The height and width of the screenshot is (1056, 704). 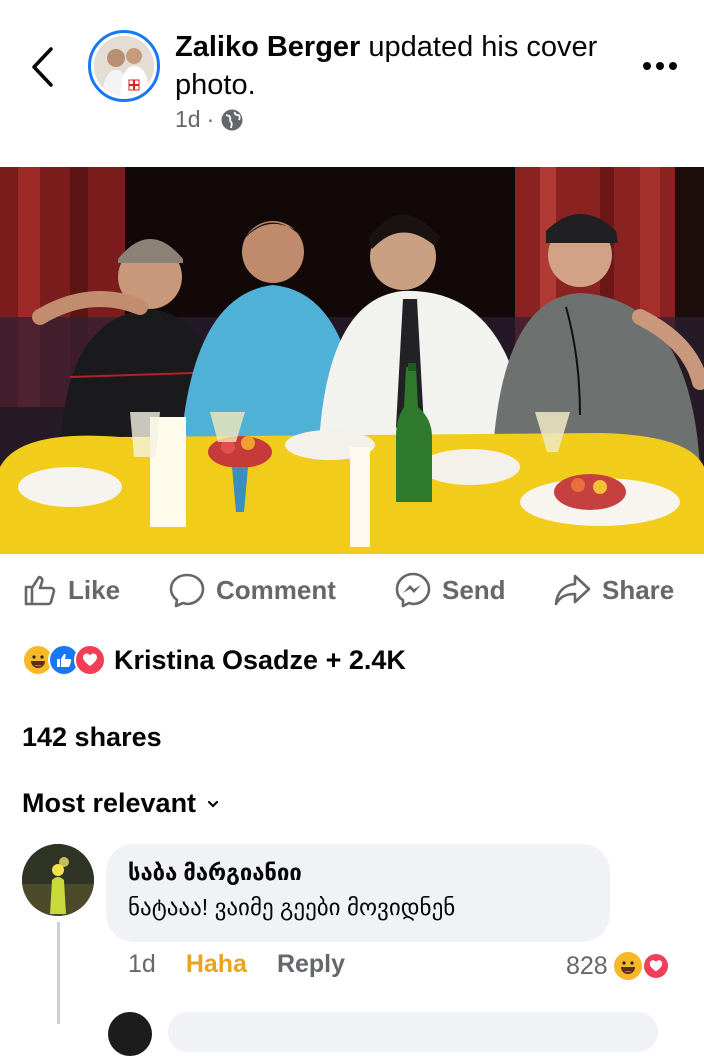 I want to click on comment-button: Comment, so click(x=252, y=590).